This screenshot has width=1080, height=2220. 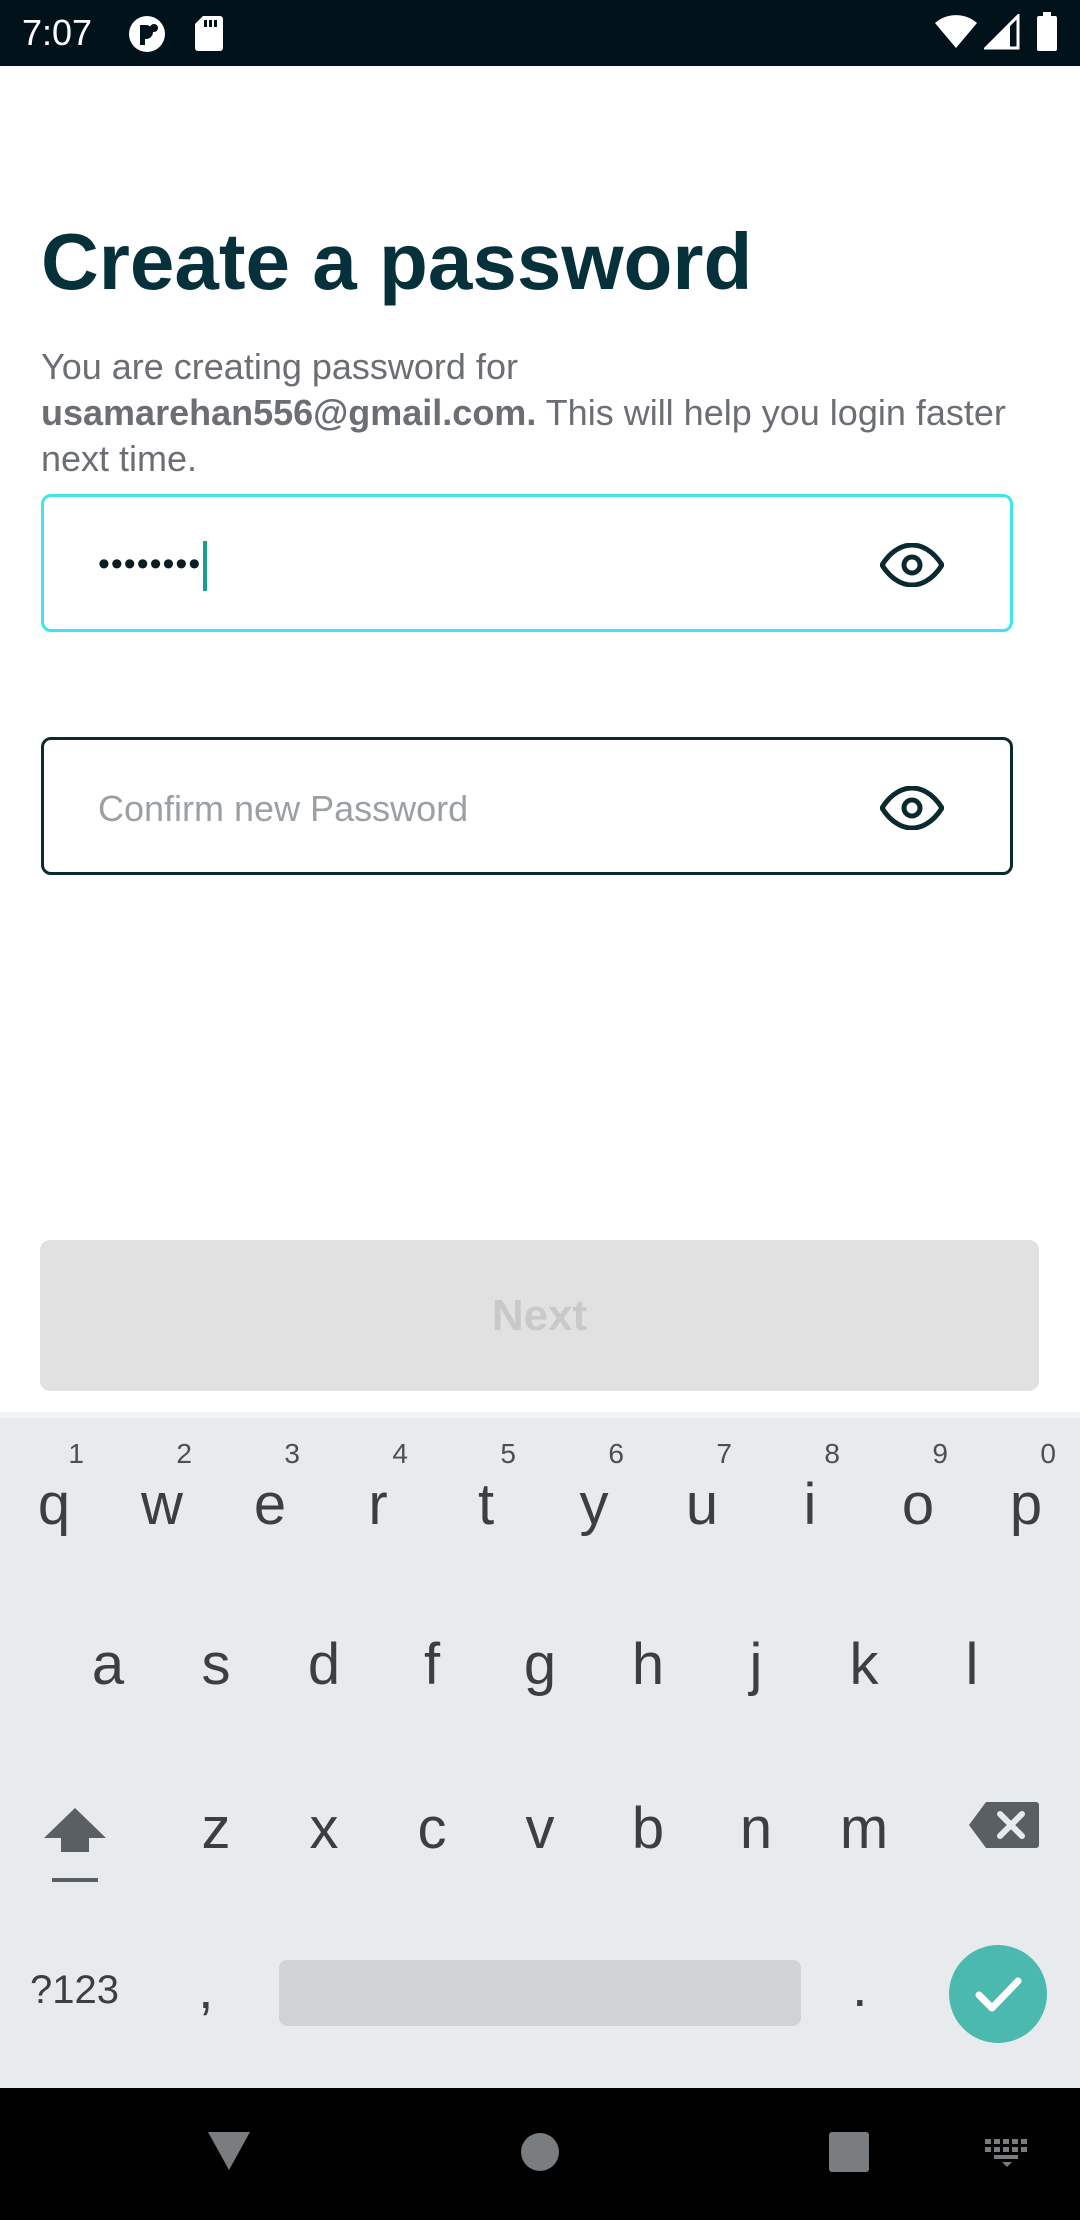 I want to click on key-letter: u, so click(x=702, y=1504).